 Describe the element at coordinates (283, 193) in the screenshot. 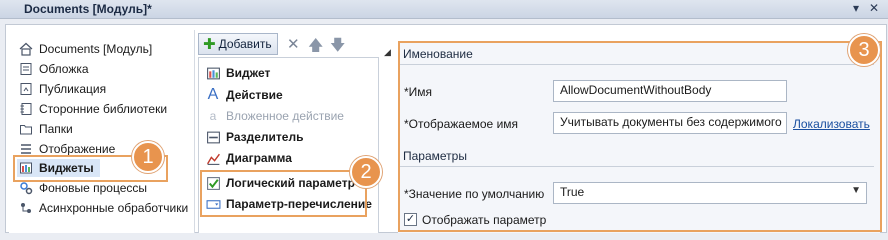

I see `callout-box-params` at that location.